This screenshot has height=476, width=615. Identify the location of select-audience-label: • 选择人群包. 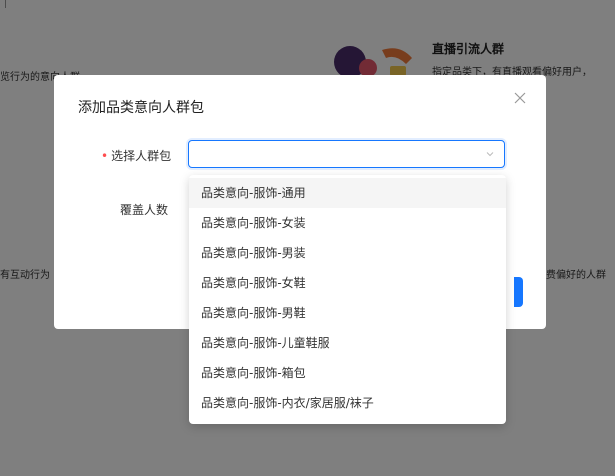
(136, 155).